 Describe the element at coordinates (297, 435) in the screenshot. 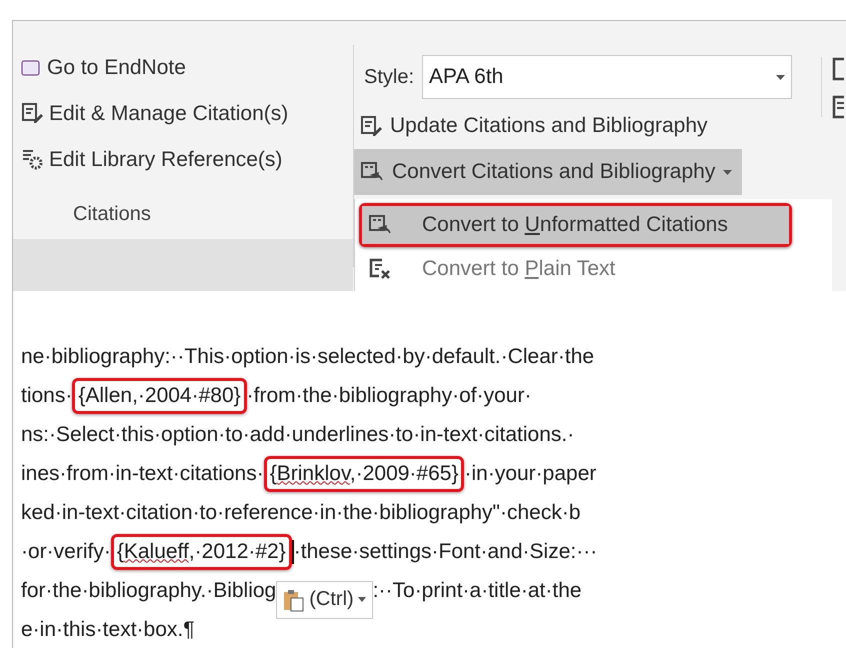

I see `document-text: ns:·Select·this·option·to·add·underlines·to·in-text·citations.·` at that location.